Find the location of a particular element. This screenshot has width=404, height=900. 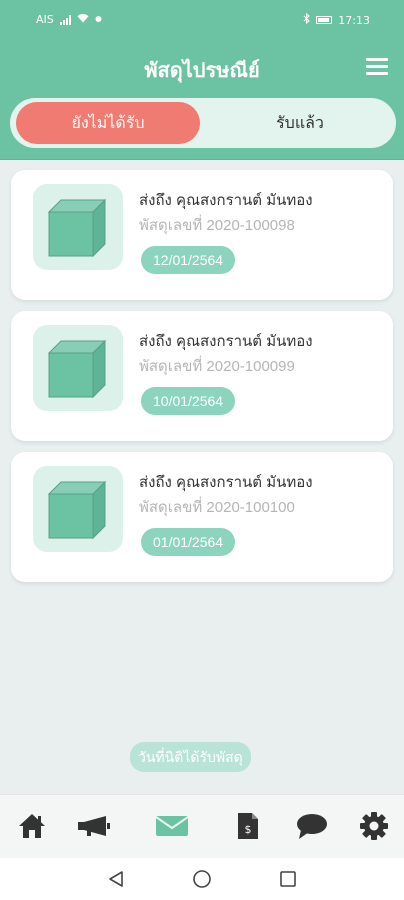

battery-icon is located at coordinates (324, 20).